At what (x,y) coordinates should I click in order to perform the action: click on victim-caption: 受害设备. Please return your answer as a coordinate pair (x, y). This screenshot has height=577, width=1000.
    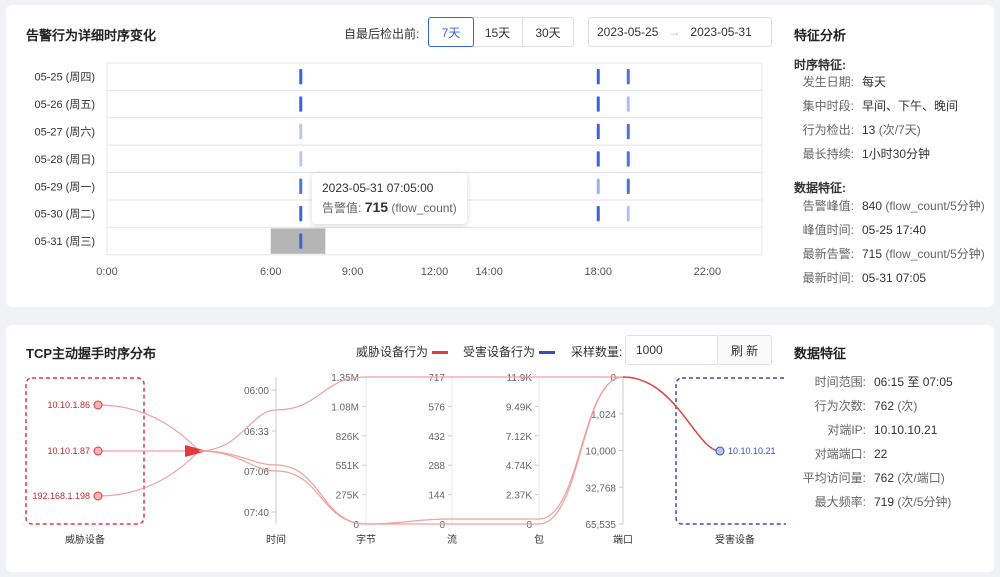
    Looking at the image, I should click on (735, 539).